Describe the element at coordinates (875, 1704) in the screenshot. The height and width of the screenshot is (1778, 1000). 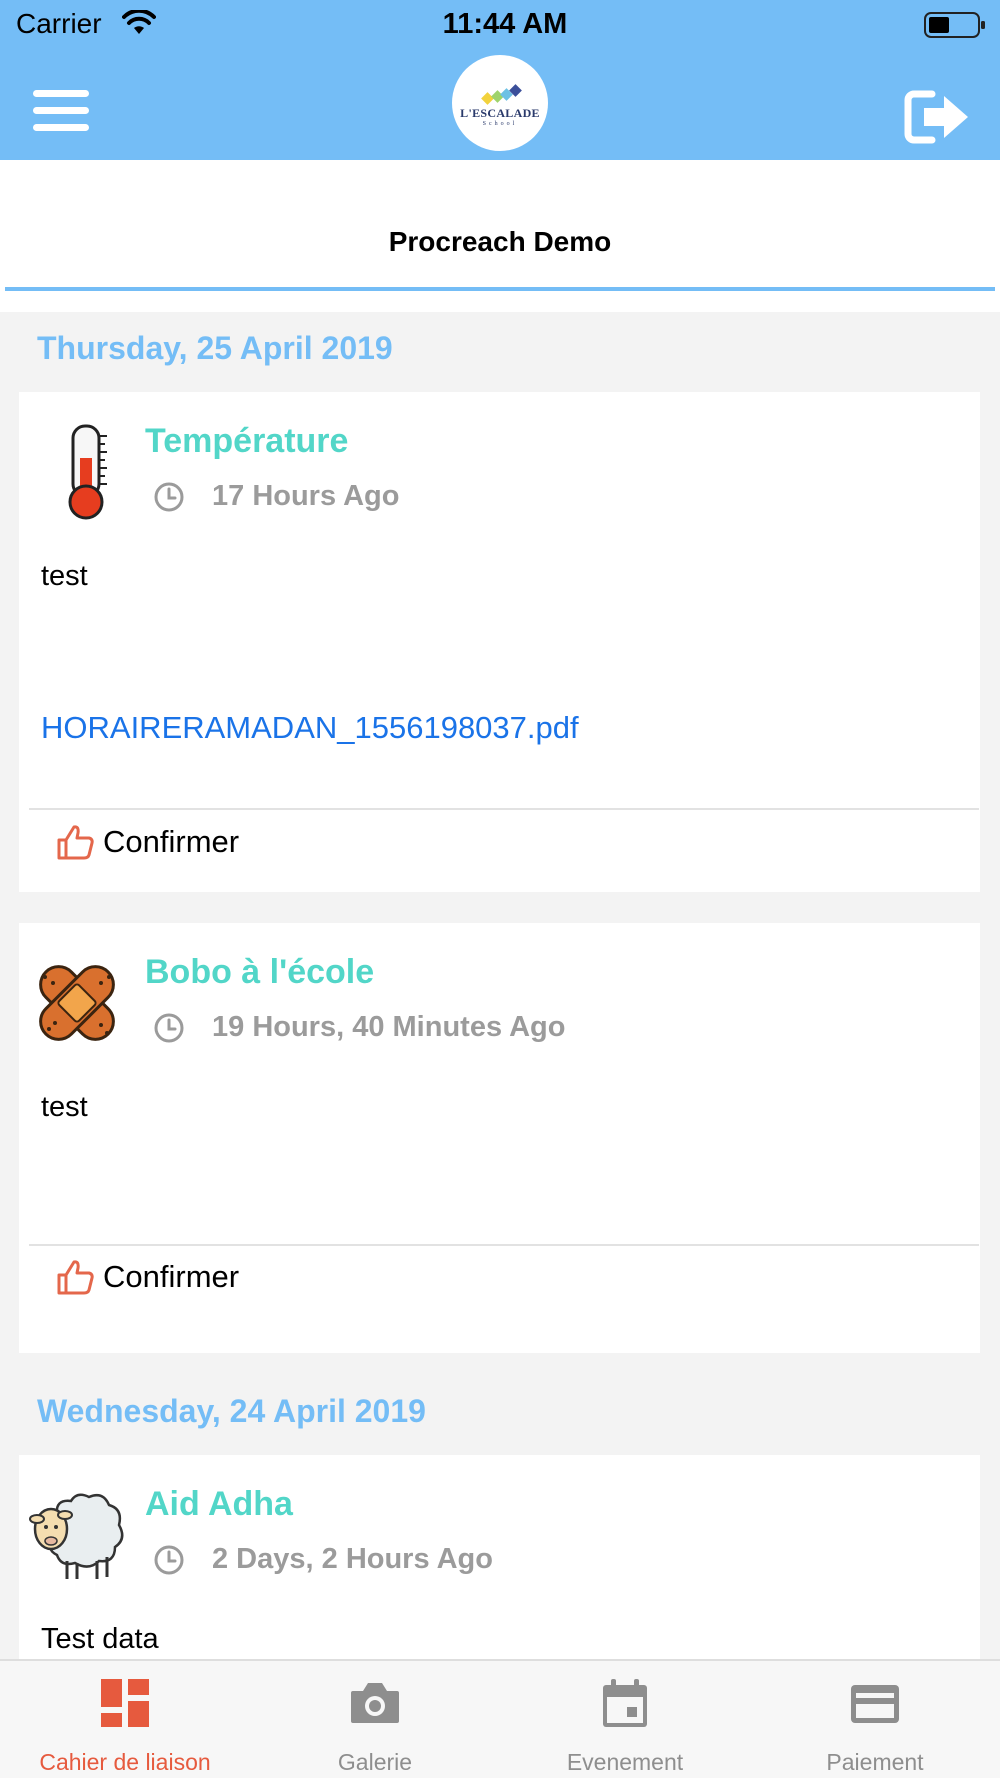
I see `credit-card-icon` at that location.